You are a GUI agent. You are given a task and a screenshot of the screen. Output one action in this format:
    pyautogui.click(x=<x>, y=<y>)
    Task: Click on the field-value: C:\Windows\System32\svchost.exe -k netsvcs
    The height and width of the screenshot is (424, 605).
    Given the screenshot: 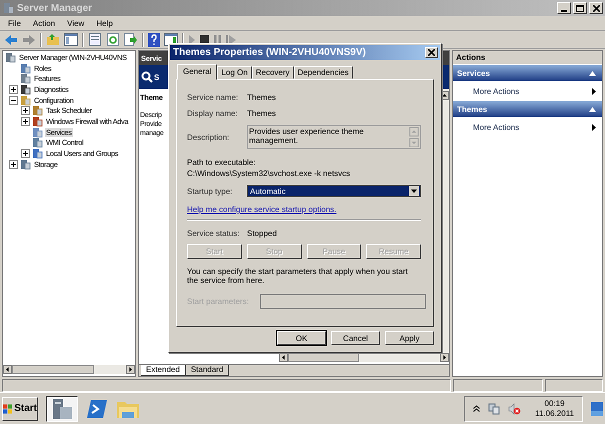 What is the action you would take?
    pyautogui.click(x=269, y=173)
    